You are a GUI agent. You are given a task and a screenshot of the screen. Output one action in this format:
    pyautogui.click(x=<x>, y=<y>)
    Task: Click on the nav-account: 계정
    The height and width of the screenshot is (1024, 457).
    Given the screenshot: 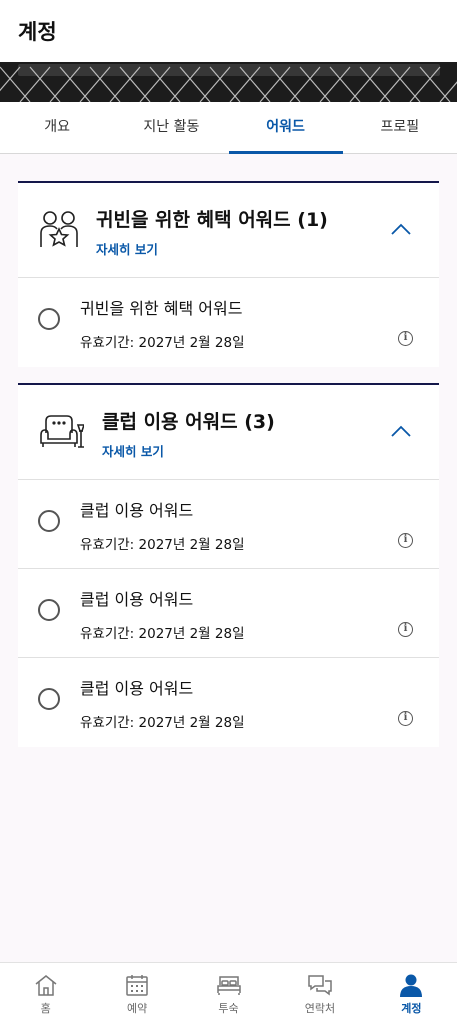 What is the action you would take?
    pyautogui.click(x=411, y=993)
    